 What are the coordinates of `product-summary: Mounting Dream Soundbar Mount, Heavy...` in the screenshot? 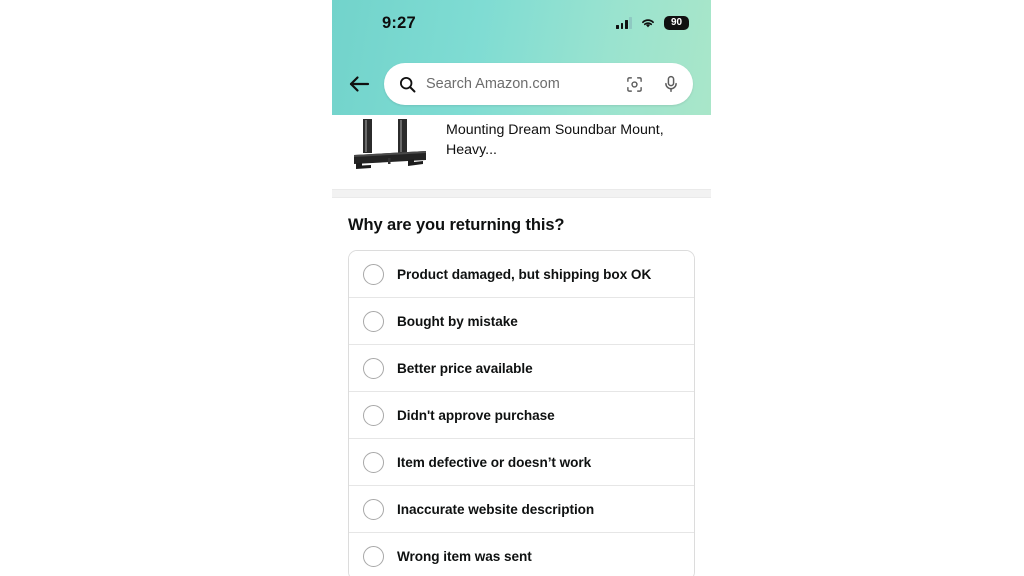 It's located at (521, 152).